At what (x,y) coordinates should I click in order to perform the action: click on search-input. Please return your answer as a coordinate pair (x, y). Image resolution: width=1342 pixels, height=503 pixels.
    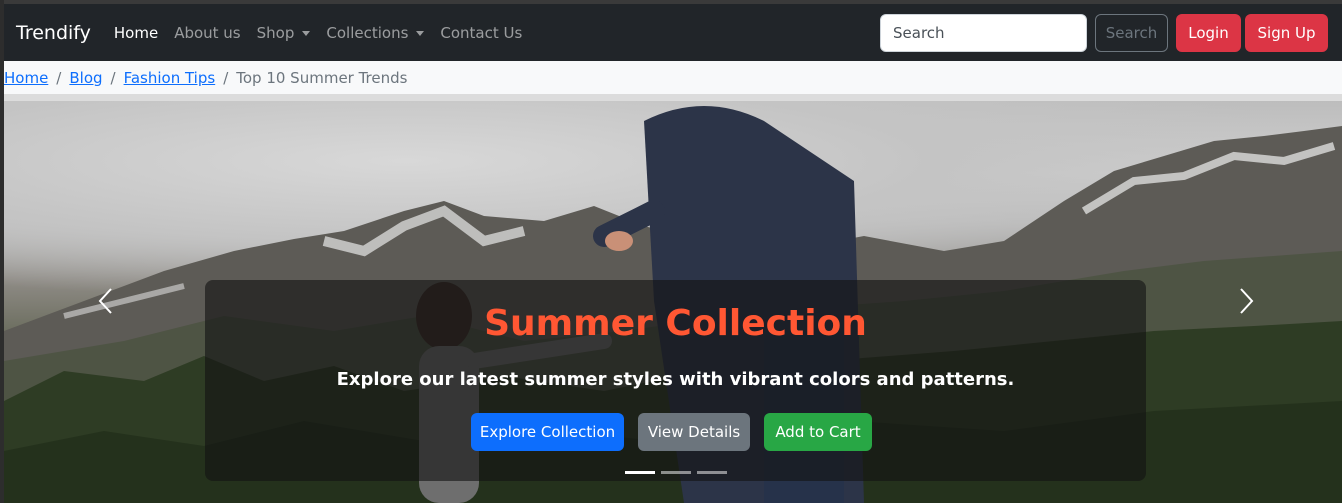
    Looking at the image, I should click on (983, 33).